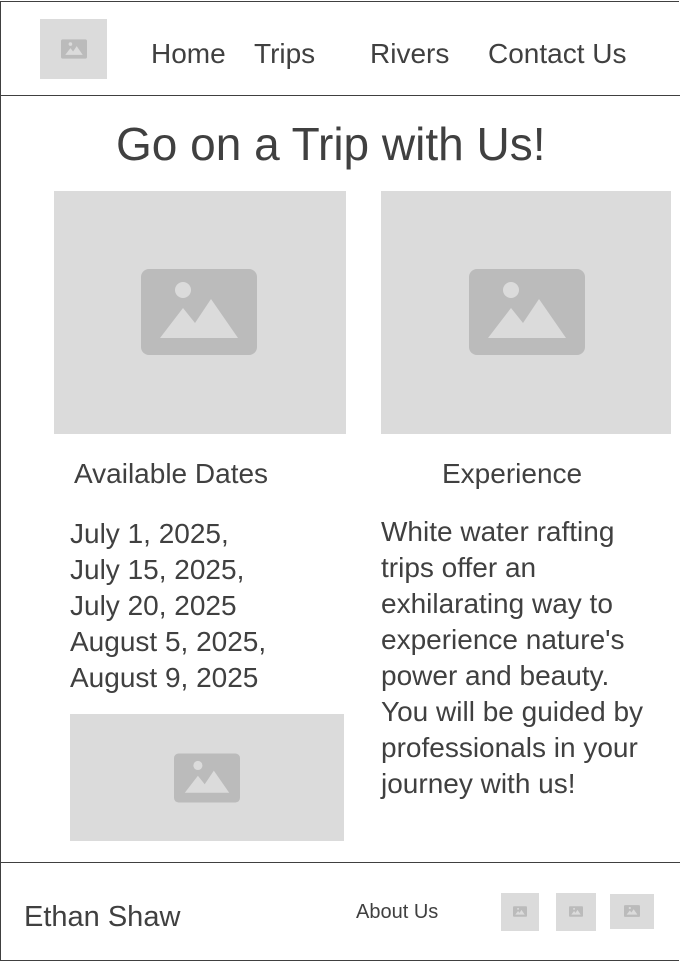 This screenshot has height=962, width=680. I want to click on logo-image, so click(73, 49).